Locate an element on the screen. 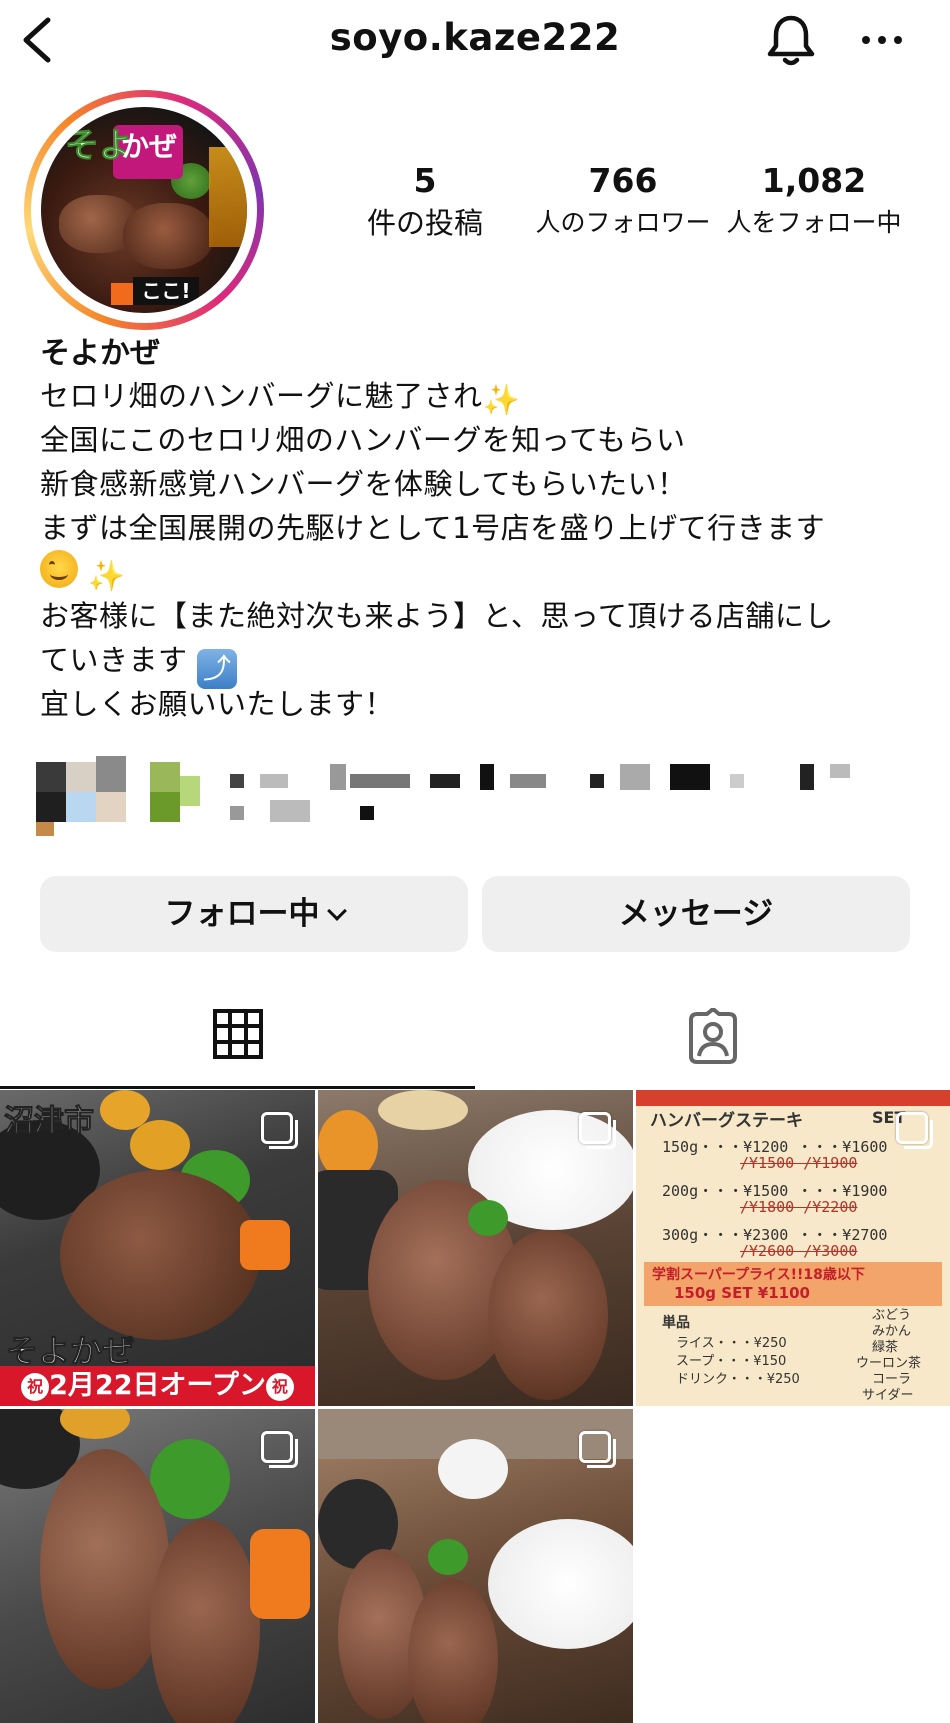 This screenshot has height=1723, width=950. orange-accent is located at coordinates (122, 294).